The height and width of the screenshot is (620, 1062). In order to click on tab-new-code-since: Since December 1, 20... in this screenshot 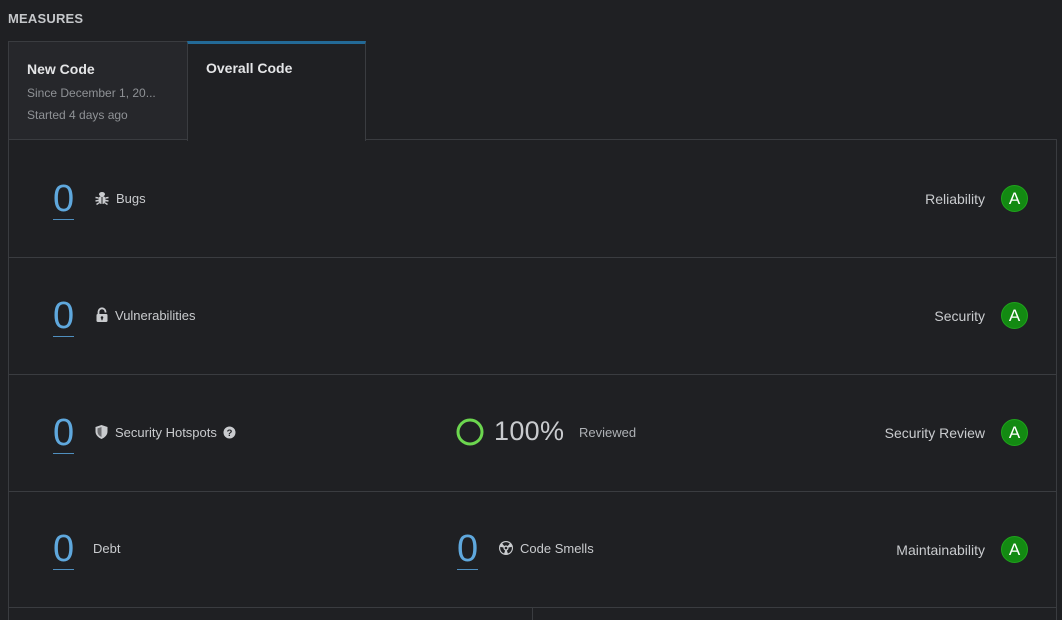, I will do `click(91, 93)`.